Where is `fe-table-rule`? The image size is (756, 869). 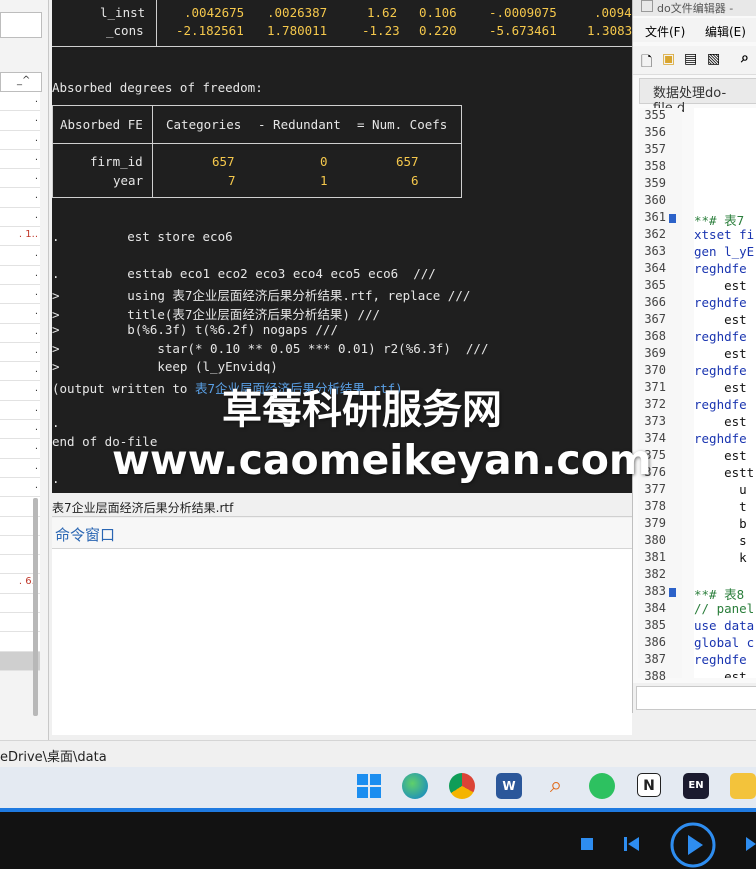
fe-table-rule is located at coordinates (461, 151).